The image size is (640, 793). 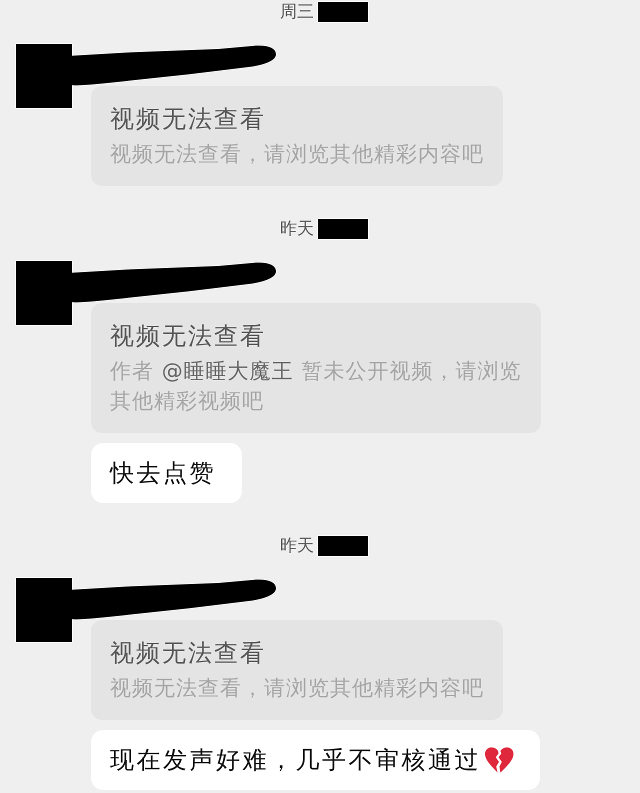 I want to click on timestamp: 周三, so click(x=297, y=12).